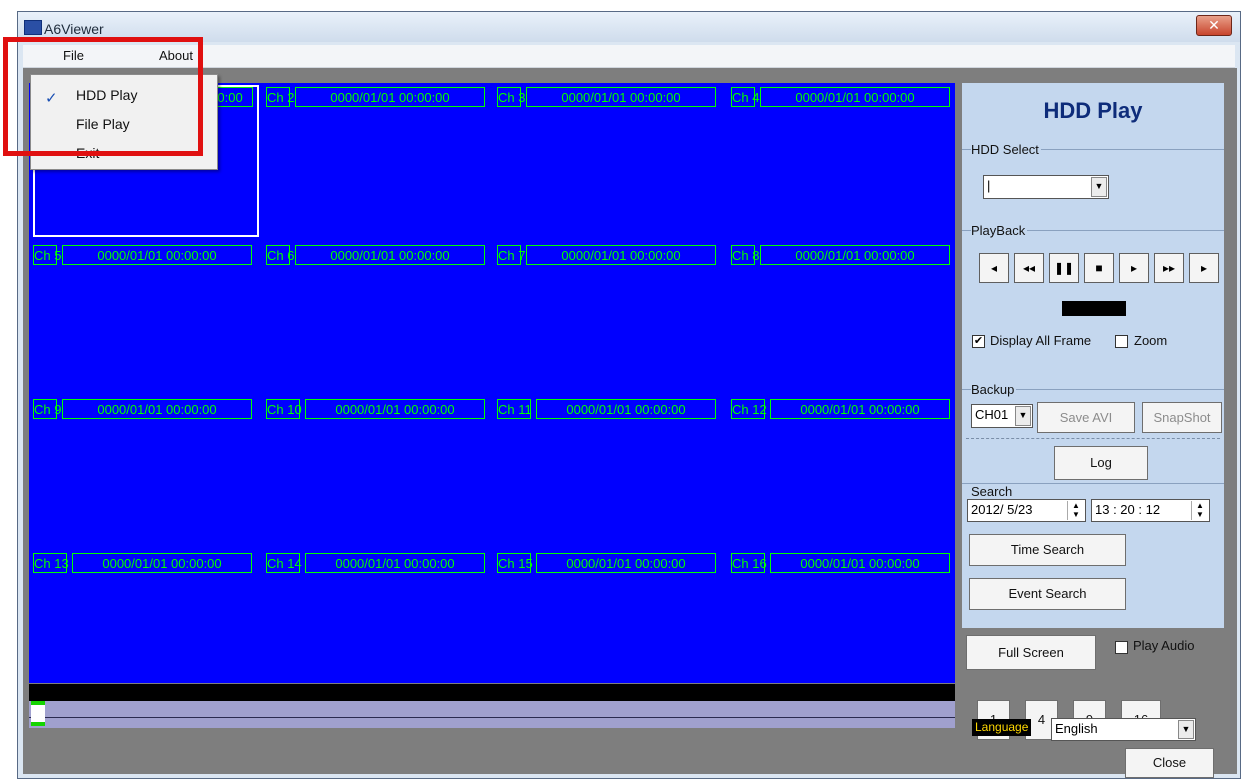 This screenshot has height=781, width=1248. Describe the element at coordinates (284, 409) in the screenshot. I see `channel-label: Ch 10` at that location.